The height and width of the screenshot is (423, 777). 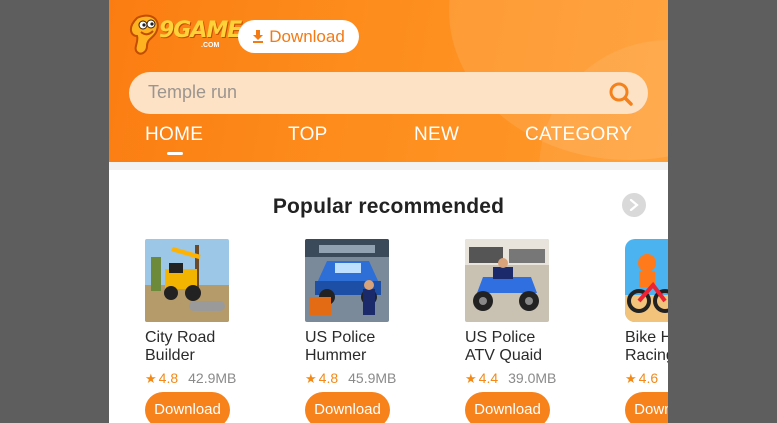 I want to click on next-arrow-button, so click(x=634, y=205).